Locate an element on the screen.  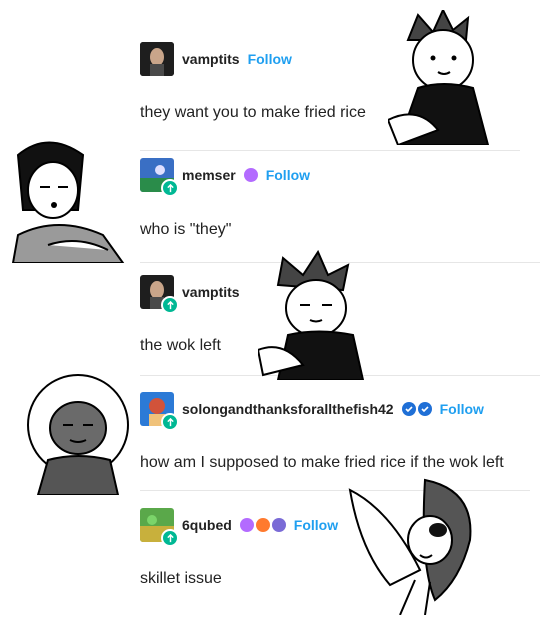
ghost-badge-icon is located at coordinates (278, 525).